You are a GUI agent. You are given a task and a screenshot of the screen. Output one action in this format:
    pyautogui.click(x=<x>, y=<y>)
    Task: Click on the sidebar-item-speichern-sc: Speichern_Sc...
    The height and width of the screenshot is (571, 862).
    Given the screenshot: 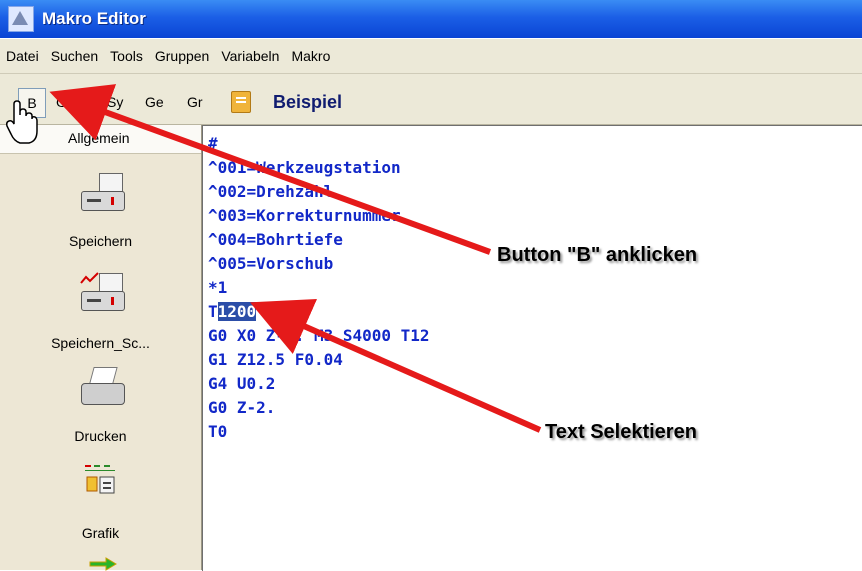 What is the action you would take?
    pyautogui.click(x=100, y=310)
    